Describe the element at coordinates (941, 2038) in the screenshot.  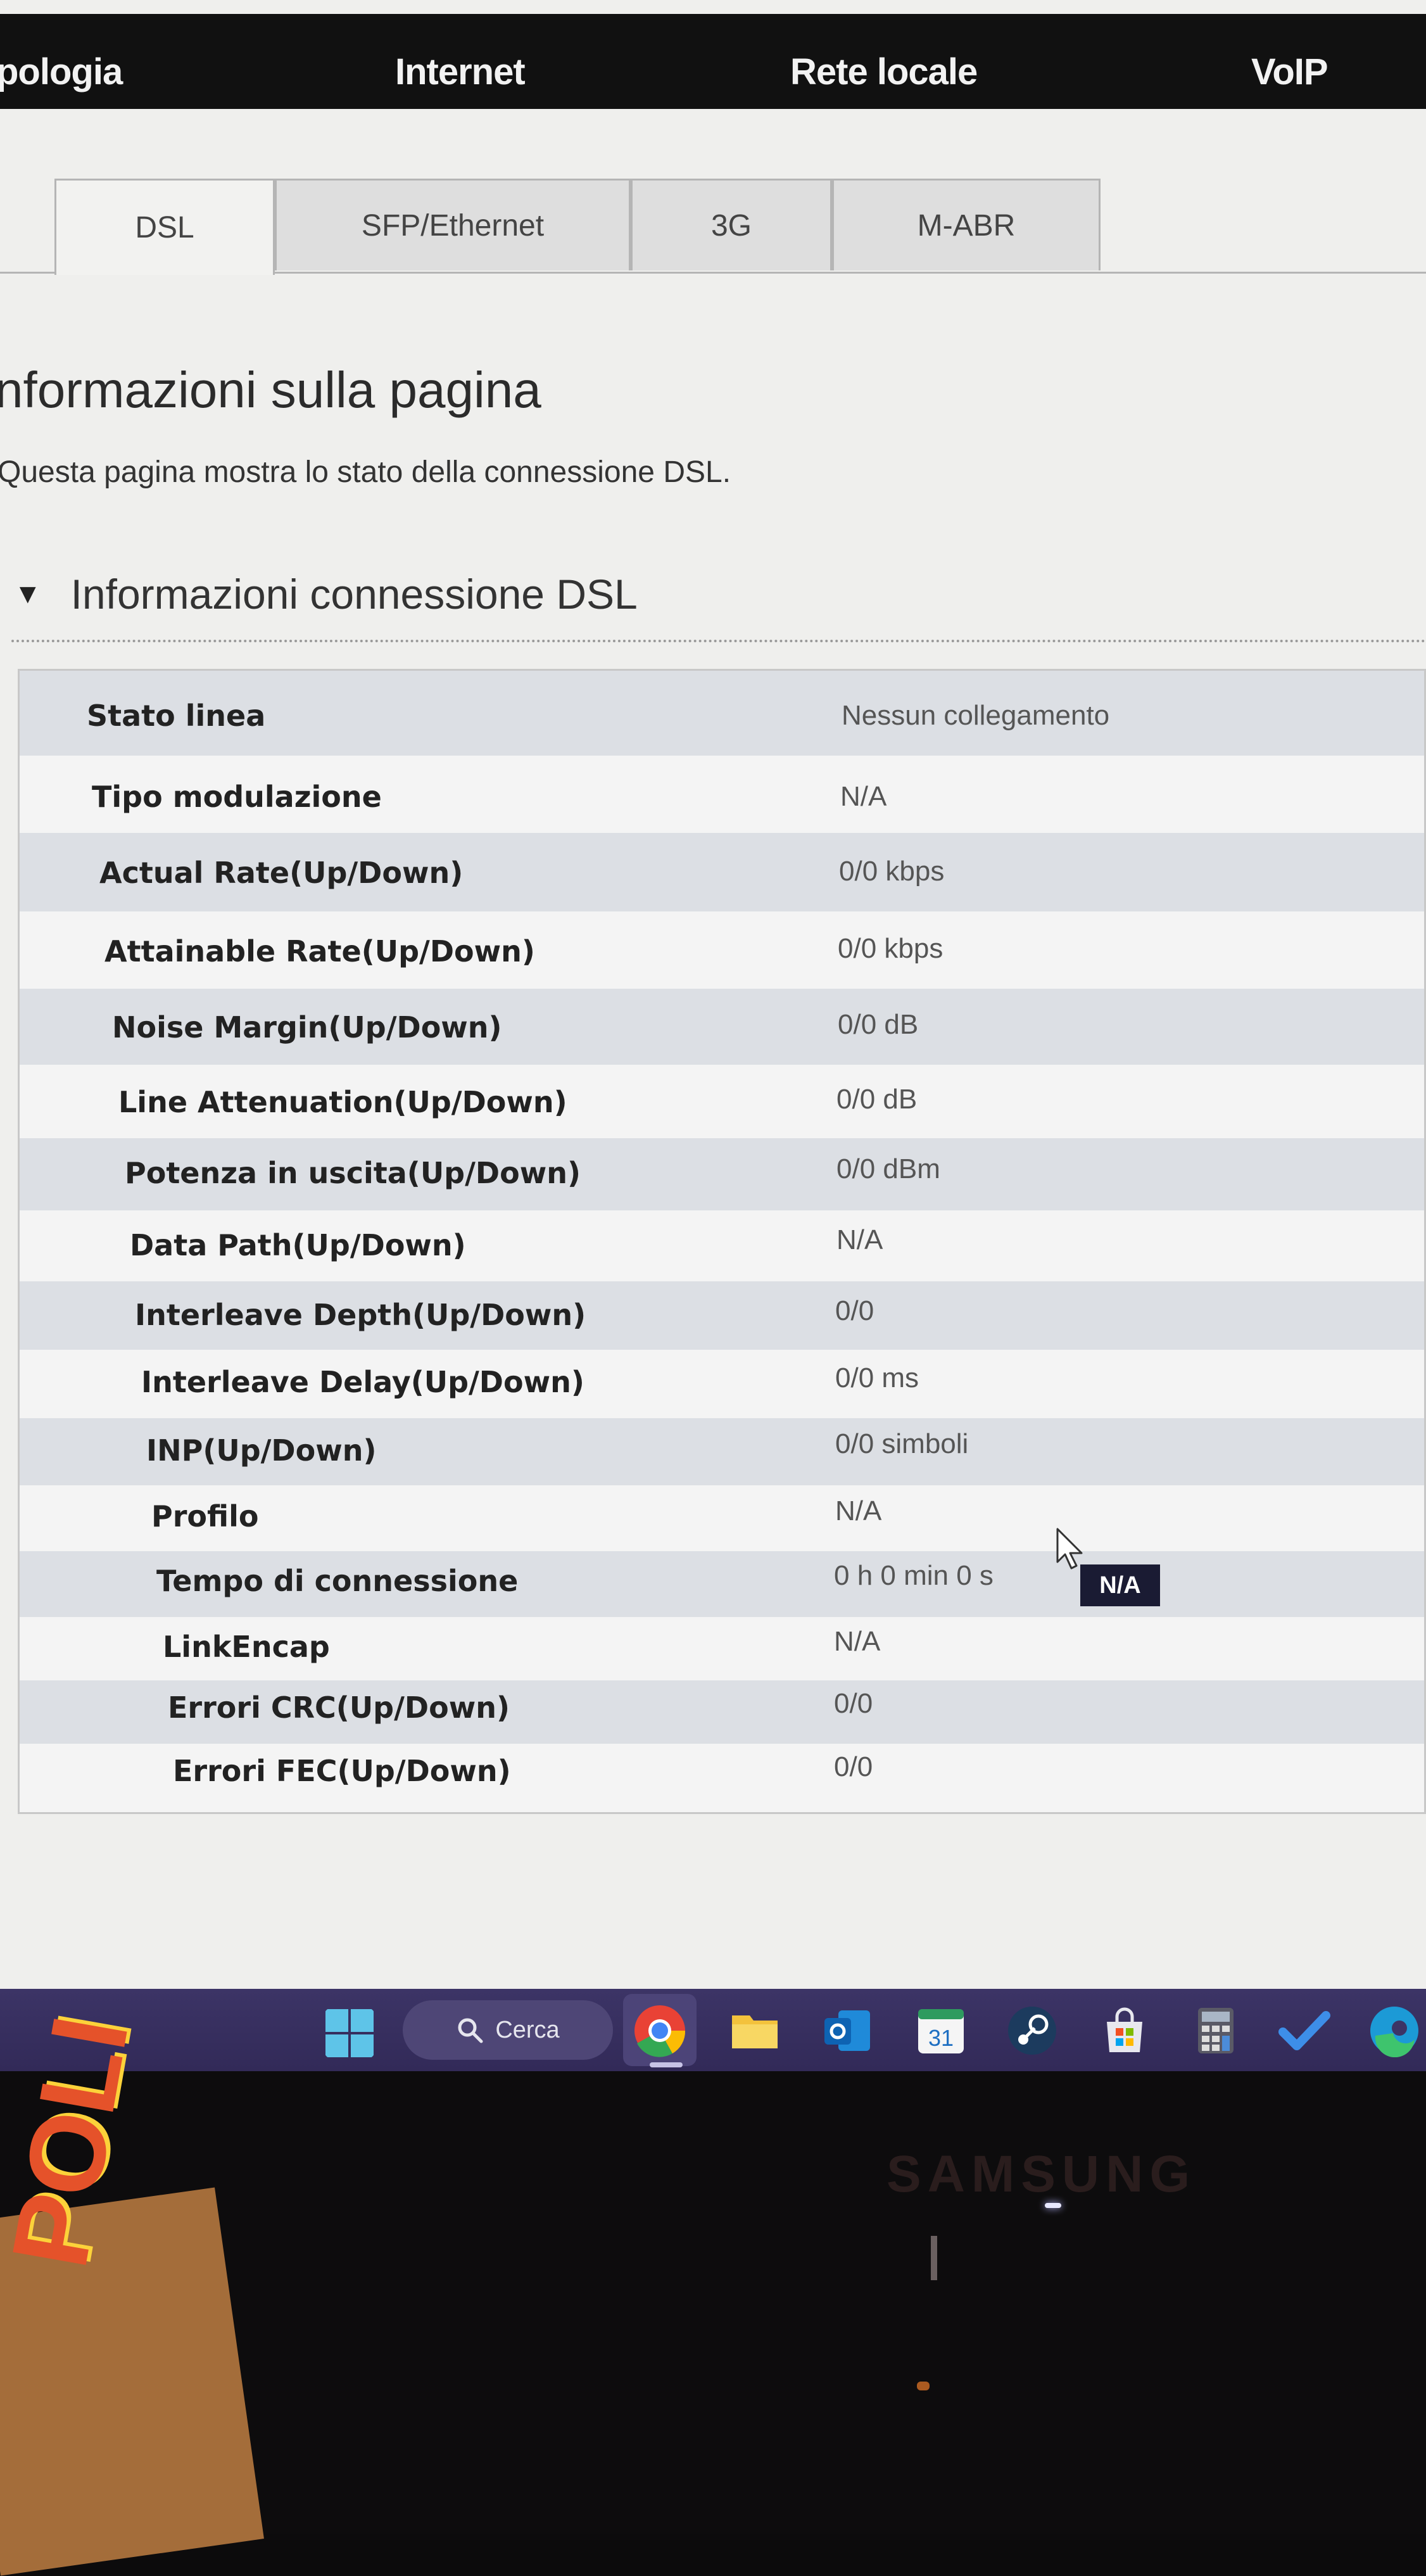
I see `svg-text: 31` at that location.